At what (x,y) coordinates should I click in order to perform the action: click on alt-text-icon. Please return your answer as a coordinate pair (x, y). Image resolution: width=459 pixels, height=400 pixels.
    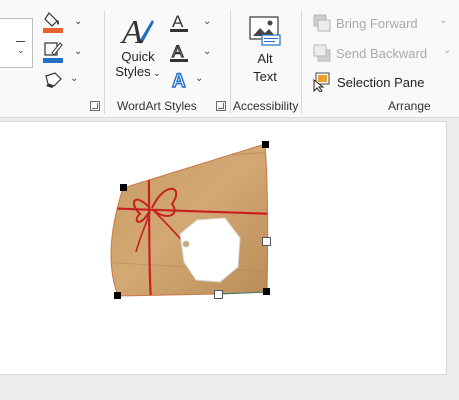
    Looking at the image, I should click on (265, 31).